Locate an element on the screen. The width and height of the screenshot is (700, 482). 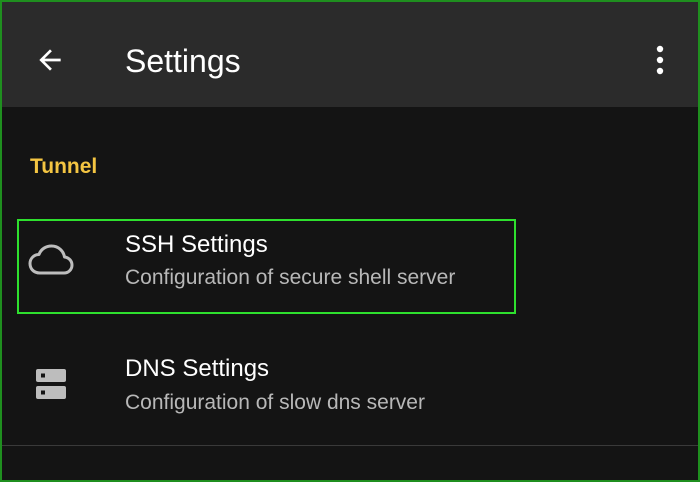
section-header-tunnel: Tunnel is located at coordinates (64, 166).